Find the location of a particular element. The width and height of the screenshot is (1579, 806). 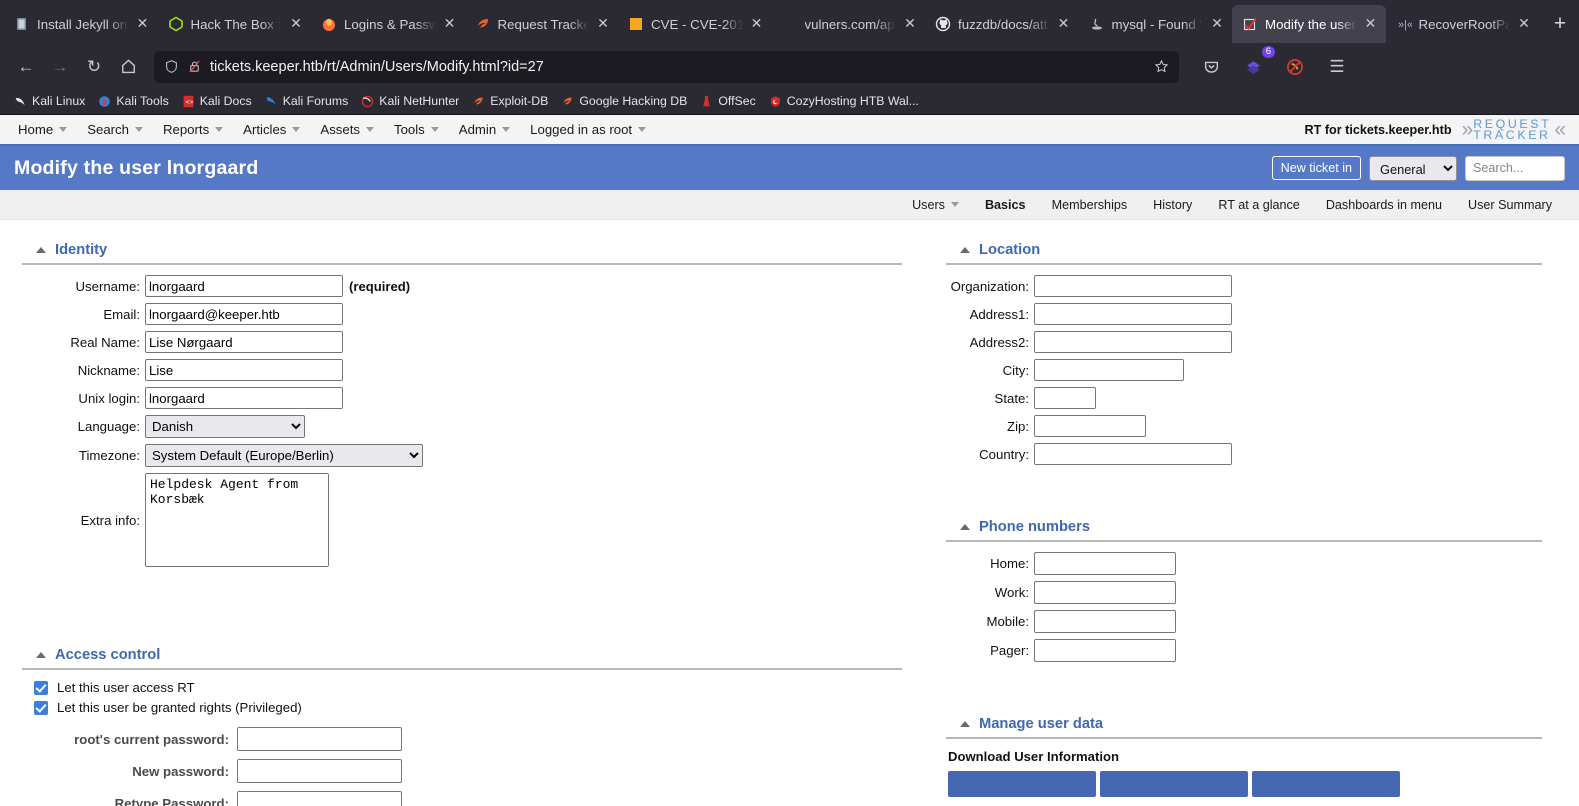

new-tab-button: + is located at coordinates (1560, 25).